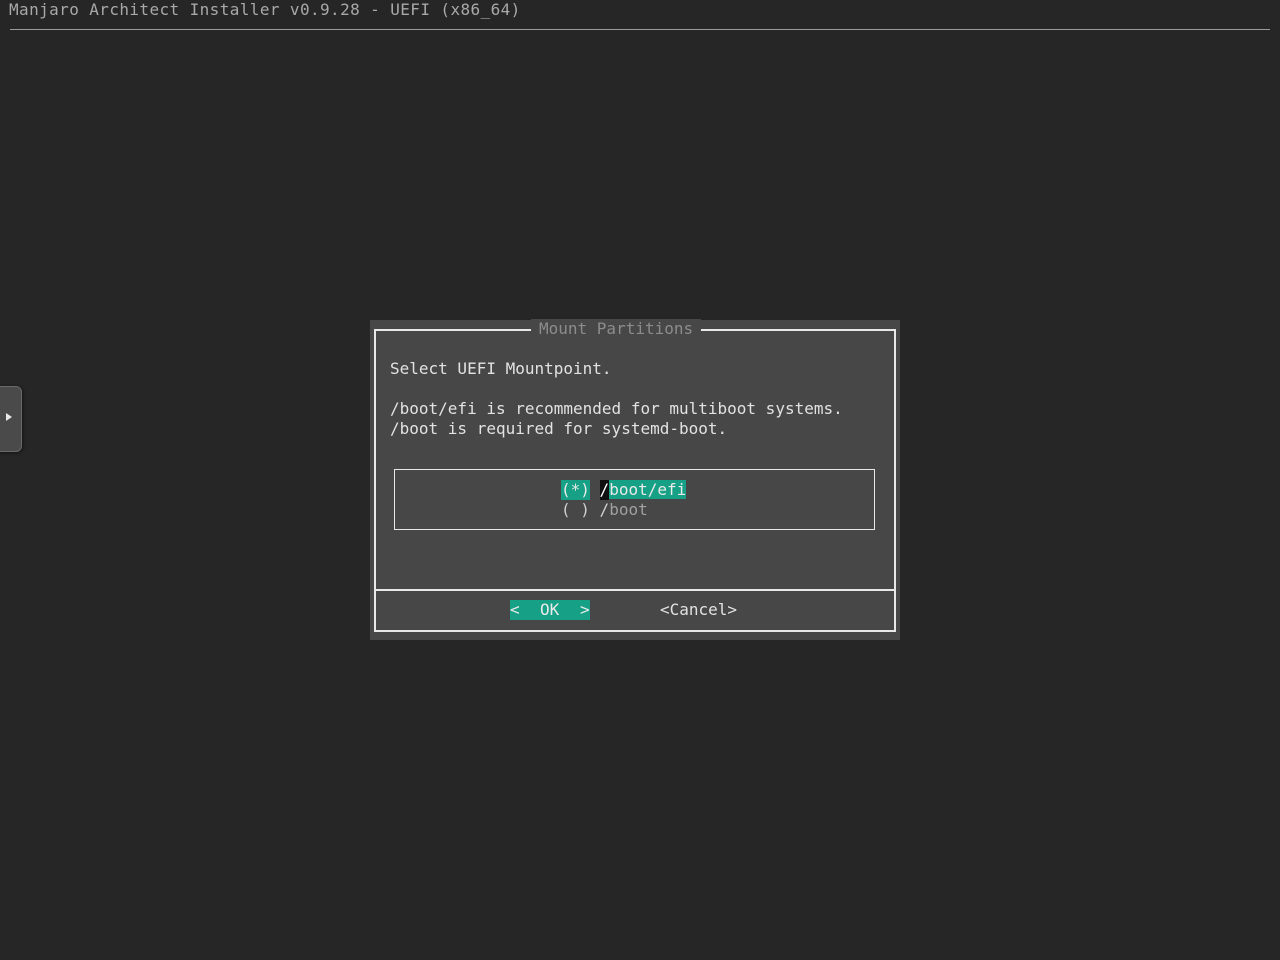 This screenshot has height=960, width=1280. I want to click on button-bracket-right: >, so click(585, 609).